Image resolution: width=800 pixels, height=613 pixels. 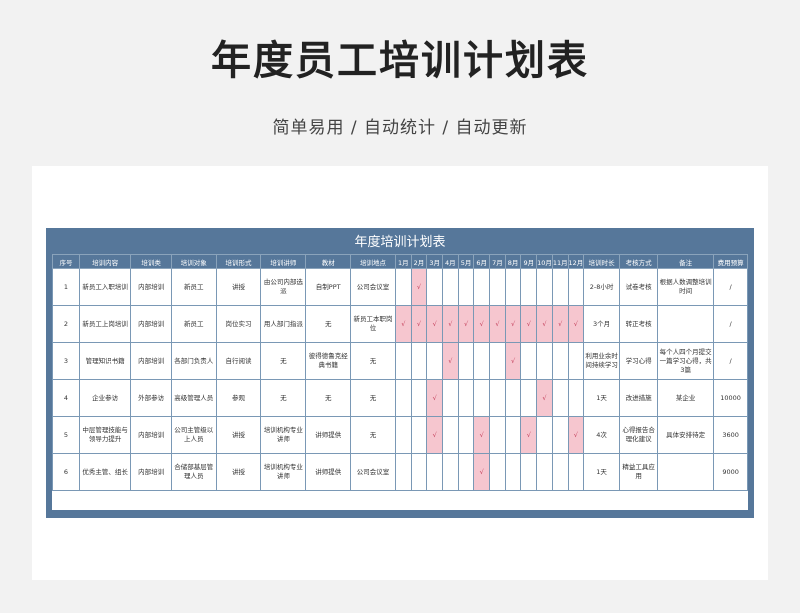 I want to click on column-header: 8月, so click(x=513, y=261).